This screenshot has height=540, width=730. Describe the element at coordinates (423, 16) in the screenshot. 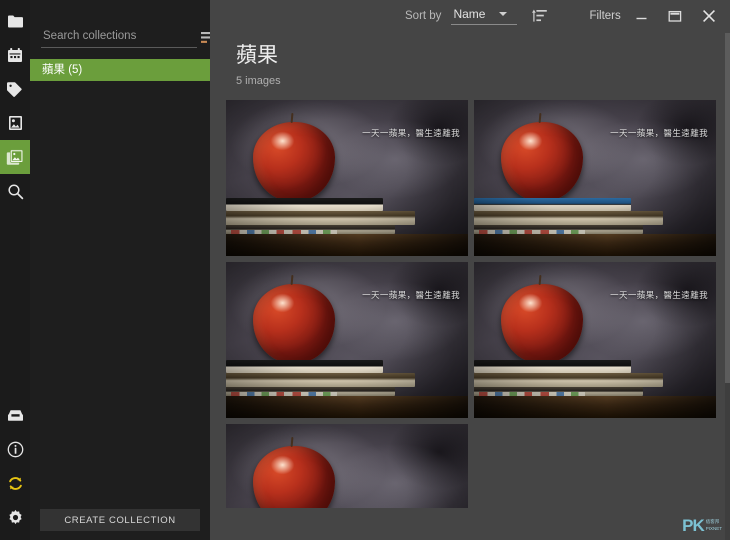

I see `sort-by-label: Sort by` at that location.